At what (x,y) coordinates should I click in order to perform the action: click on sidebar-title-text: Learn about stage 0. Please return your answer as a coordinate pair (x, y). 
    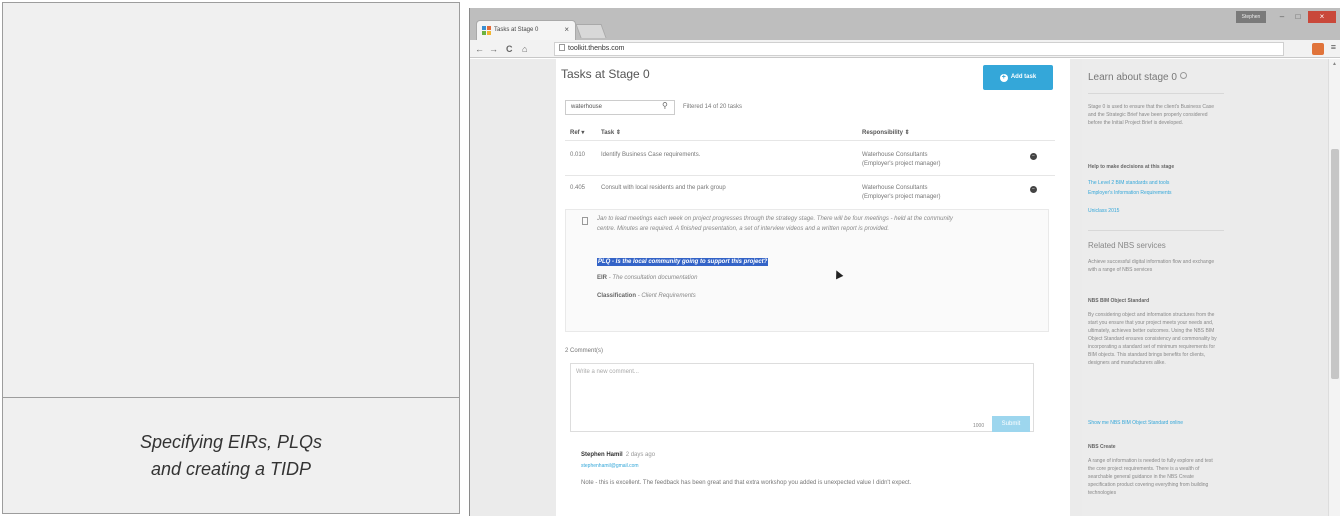
    Looking at the image, I should click on (1132, 77).